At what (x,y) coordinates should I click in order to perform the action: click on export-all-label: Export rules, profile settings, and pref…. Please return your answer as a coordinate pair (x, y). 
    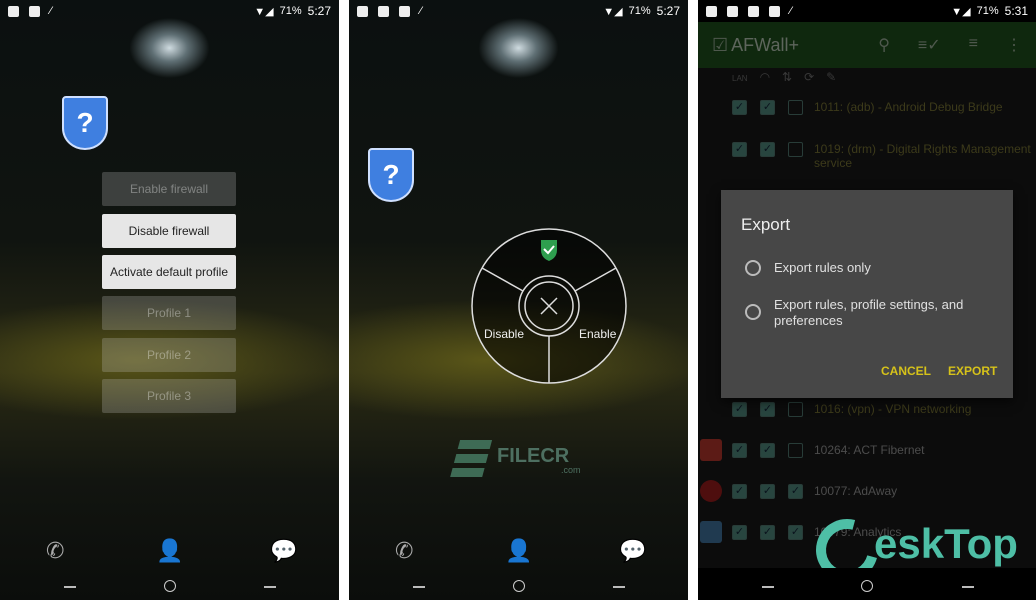
    Looking at the image, I should click on (884, 313).